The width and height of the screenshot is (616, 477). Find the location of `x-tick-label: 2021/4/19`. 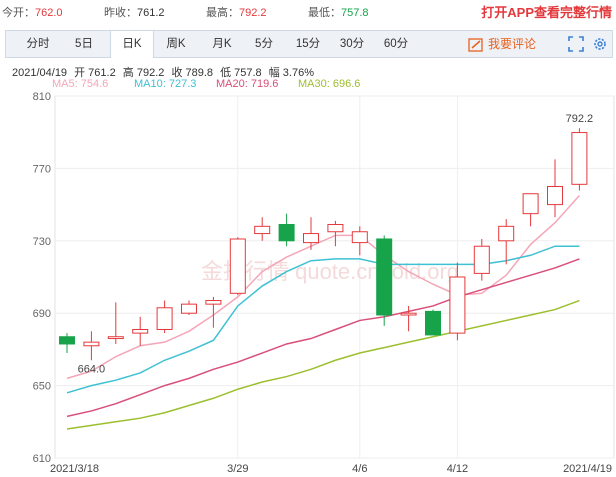

x-tick-label: 2021/4/19 is located at coordinates (587, 469).